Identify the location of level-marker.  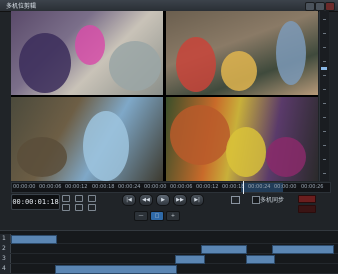
(324, 68).